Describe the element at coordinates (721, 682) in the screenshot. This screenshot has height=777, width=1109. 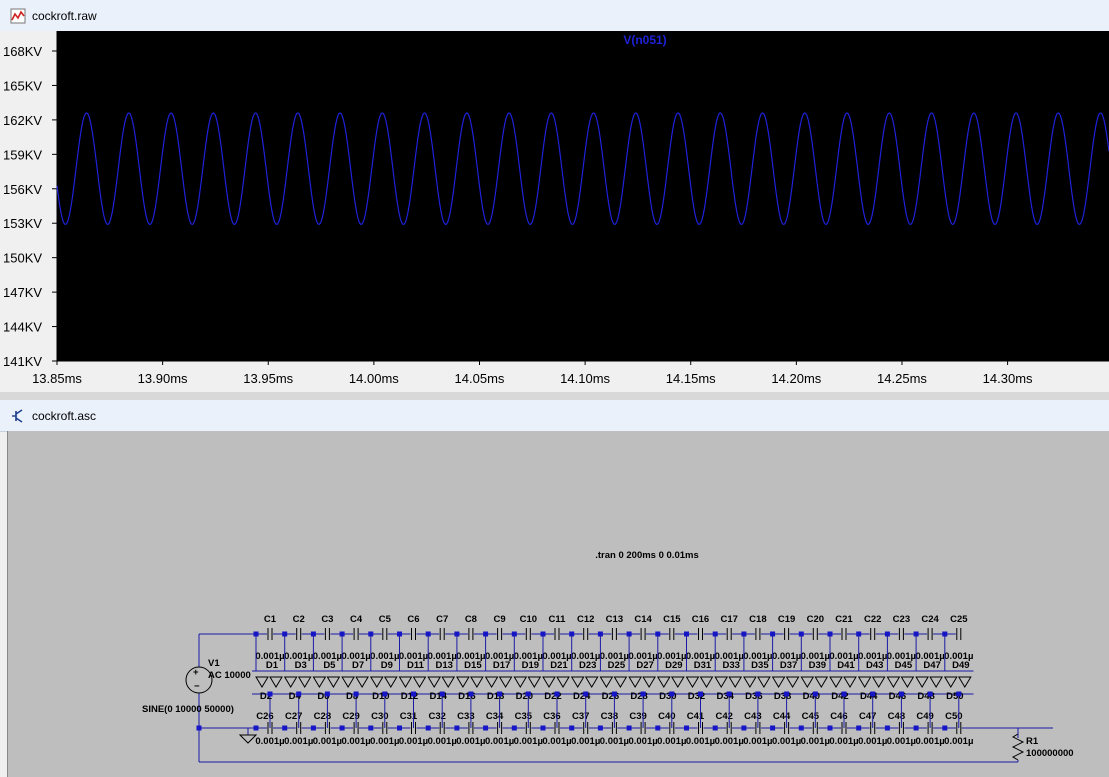
I see `diode-D33` at that location.